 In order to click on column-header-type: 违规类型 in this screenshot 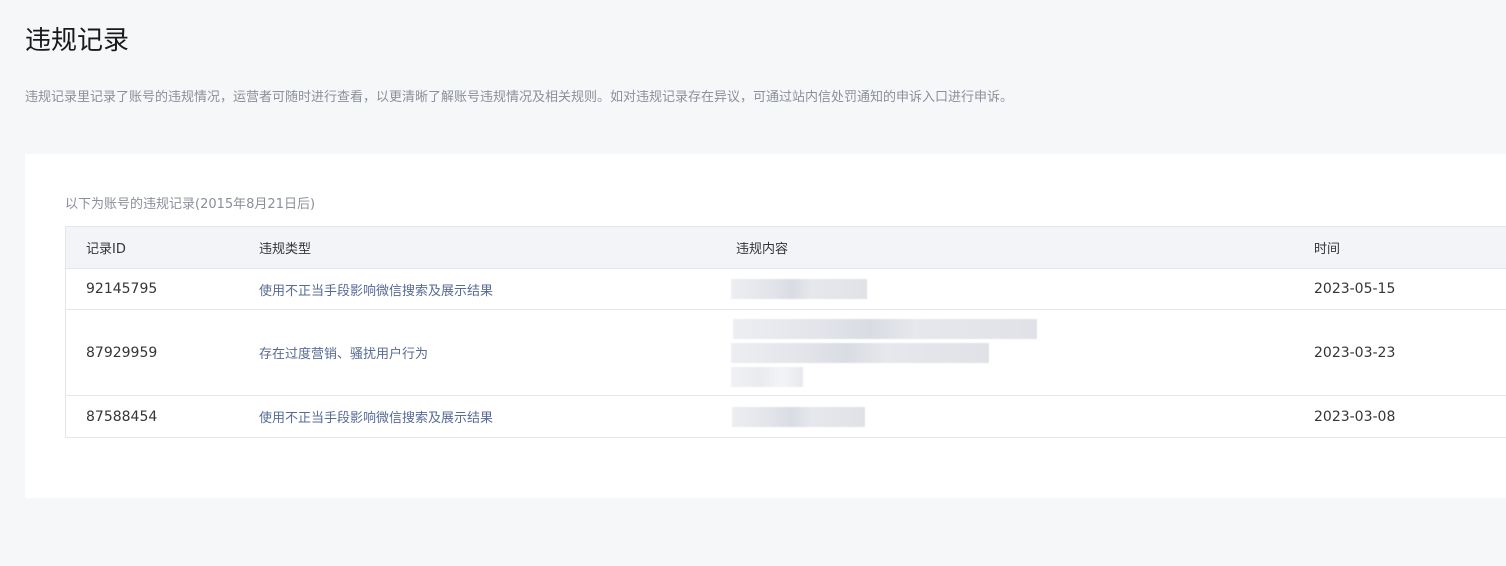, I will do `click(285, 249)`.